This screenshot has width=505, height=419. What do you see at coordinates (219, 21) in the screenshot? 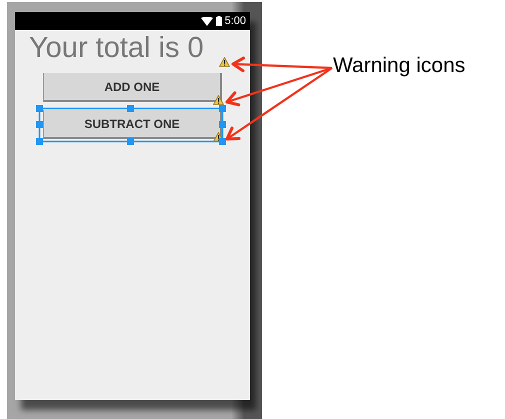
I see `battery-icon` at bounding box center [219, 21].